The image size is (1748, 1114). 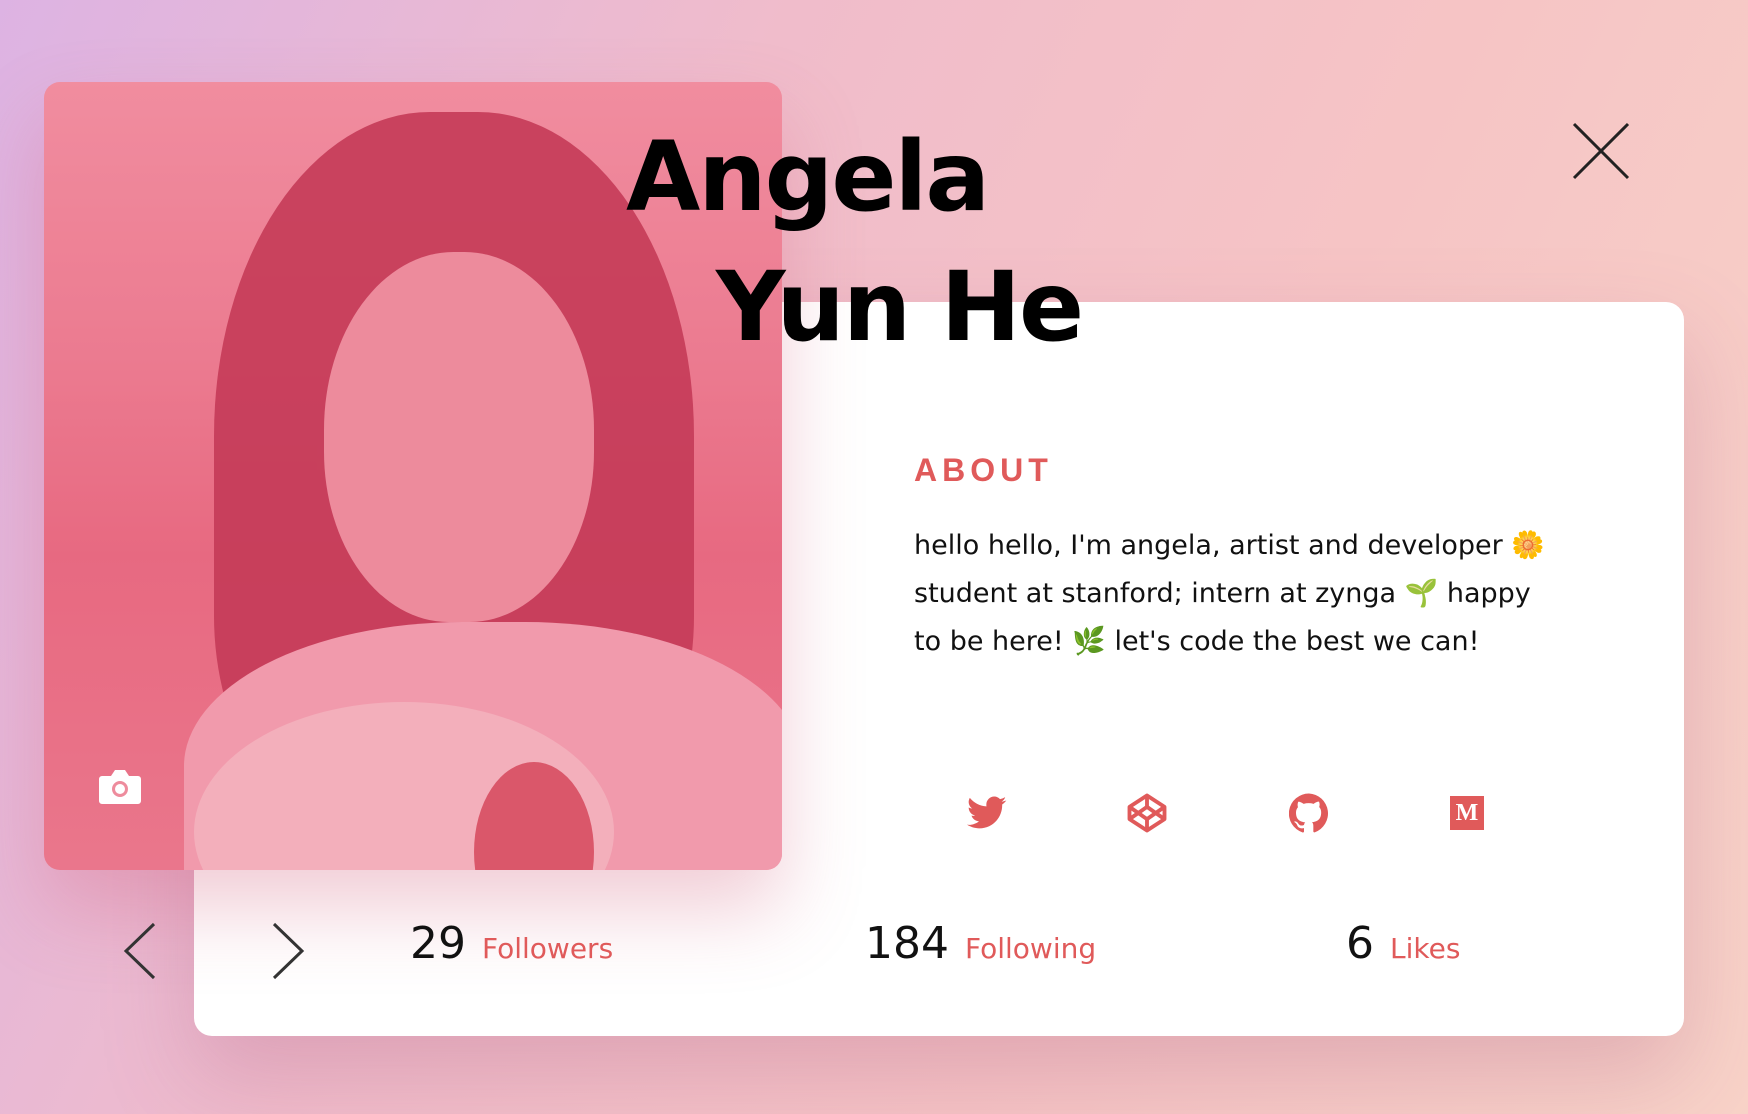 I want to click on medium-icon: M, so click(x=1467, y=813).